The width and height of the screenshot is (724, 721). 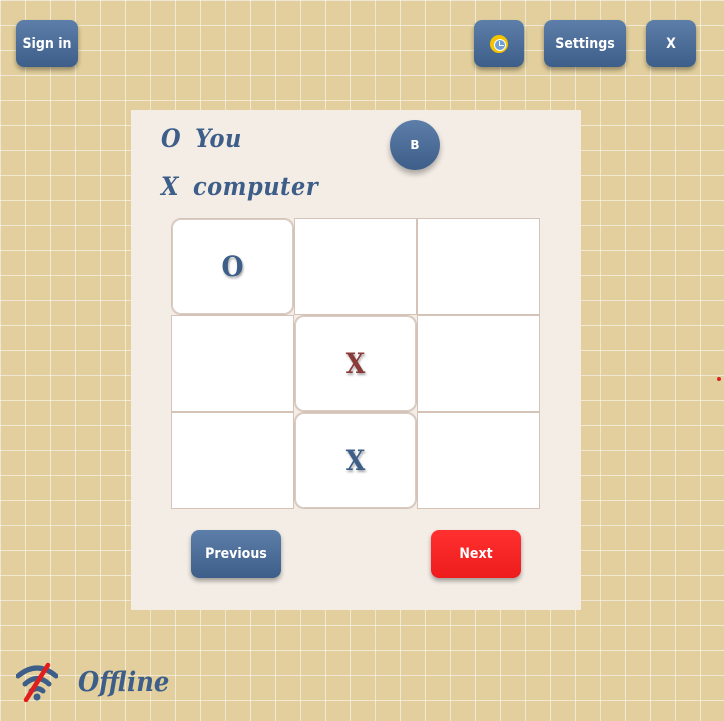 I want to click on connection-status: Offline, so click(x=92, y=682).